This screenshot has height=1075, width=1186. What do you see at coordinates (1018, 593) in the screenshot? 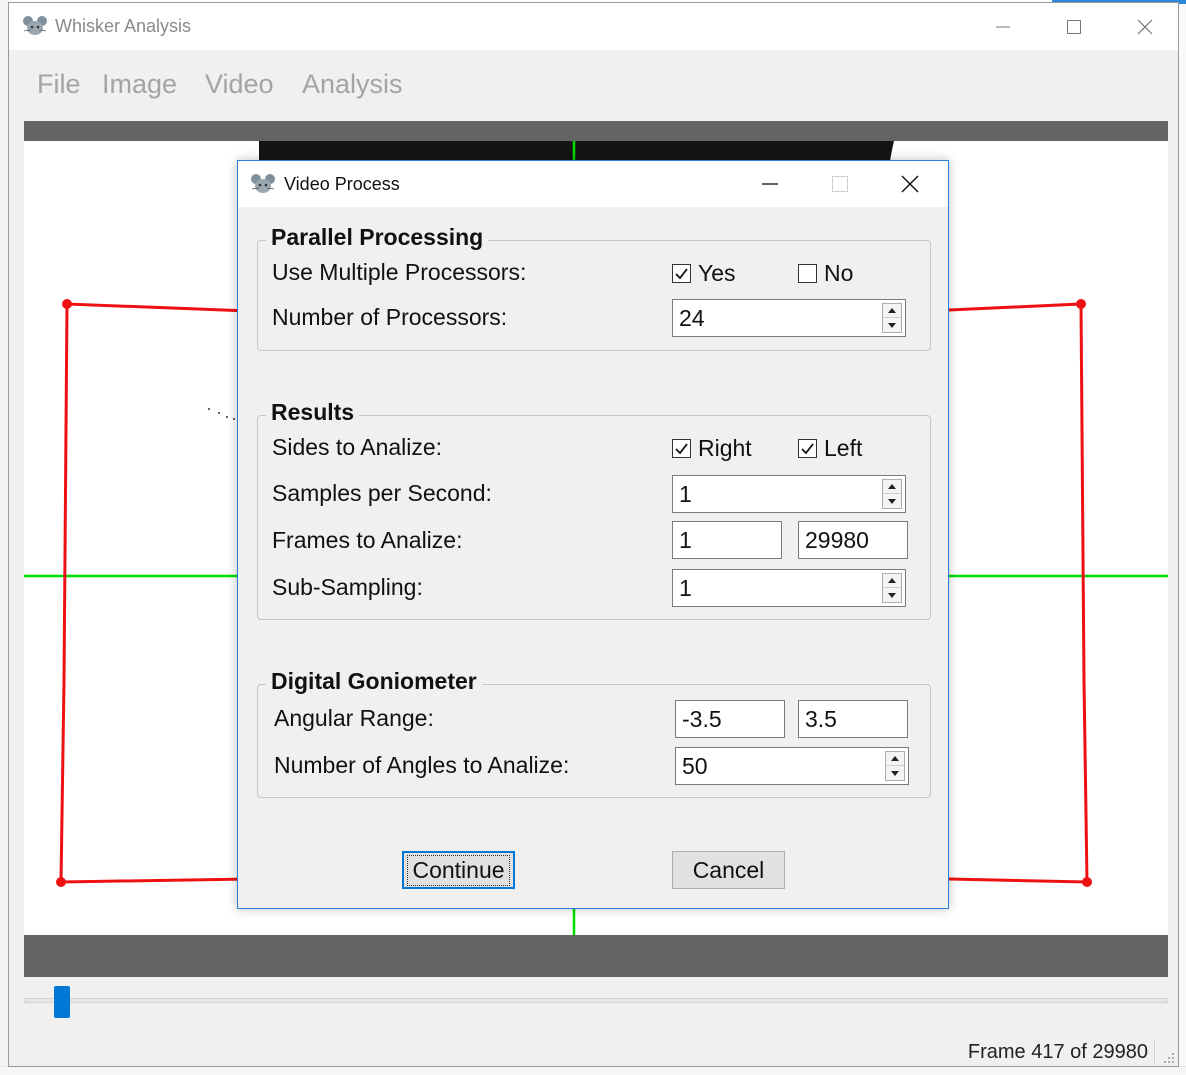
I see `roi-right-outline` at bounding box center [1018, 593].